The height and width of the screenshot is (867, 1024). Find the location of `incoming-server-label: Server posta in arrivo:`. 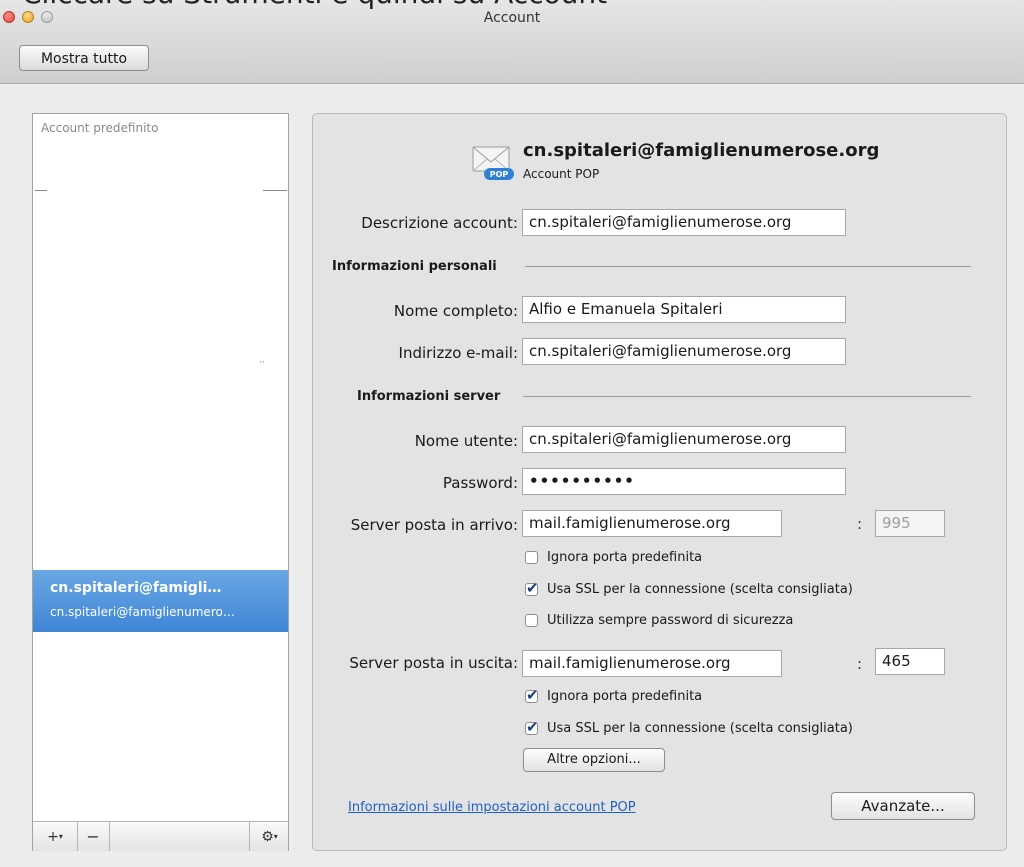

incoming-server-label: Server posta in arrivo: is located at coordinates (434, 525).